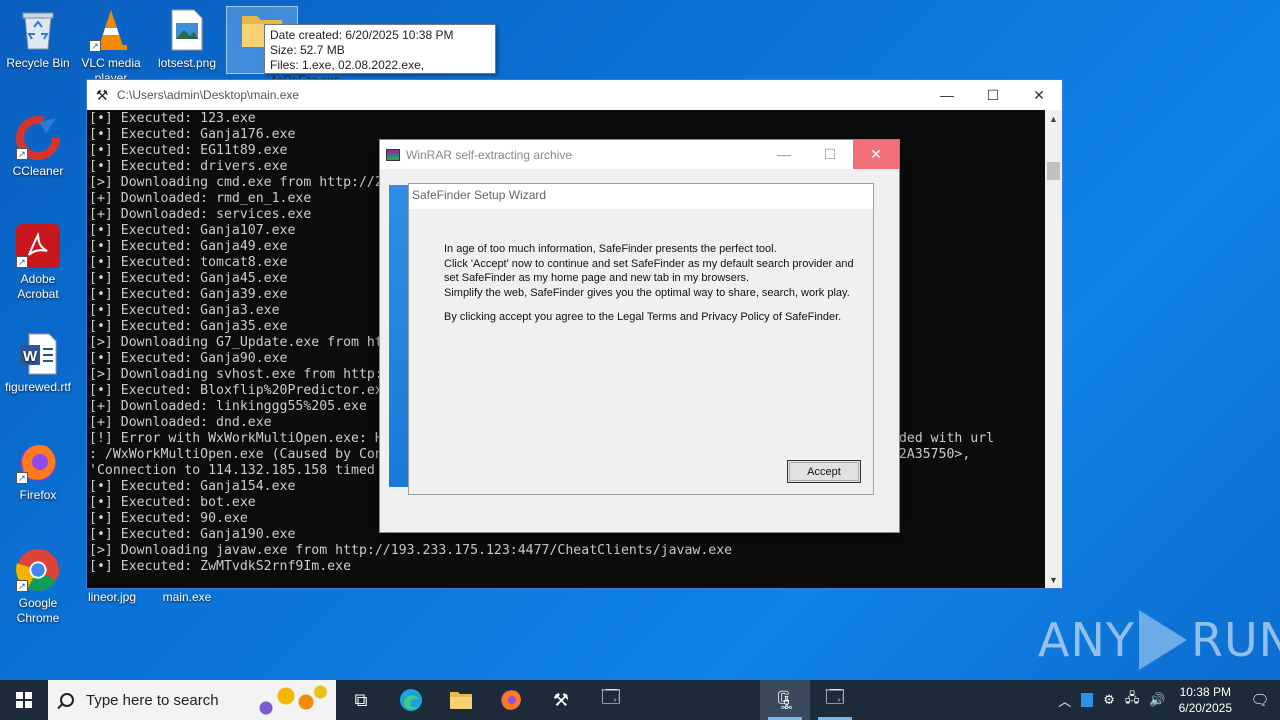 This screenshot has height=720, width=1280. Describe the element at coordinates (641, 196) in the screenshot. I see `wizard-title: SafeFinder Setup Wizard` at that location.